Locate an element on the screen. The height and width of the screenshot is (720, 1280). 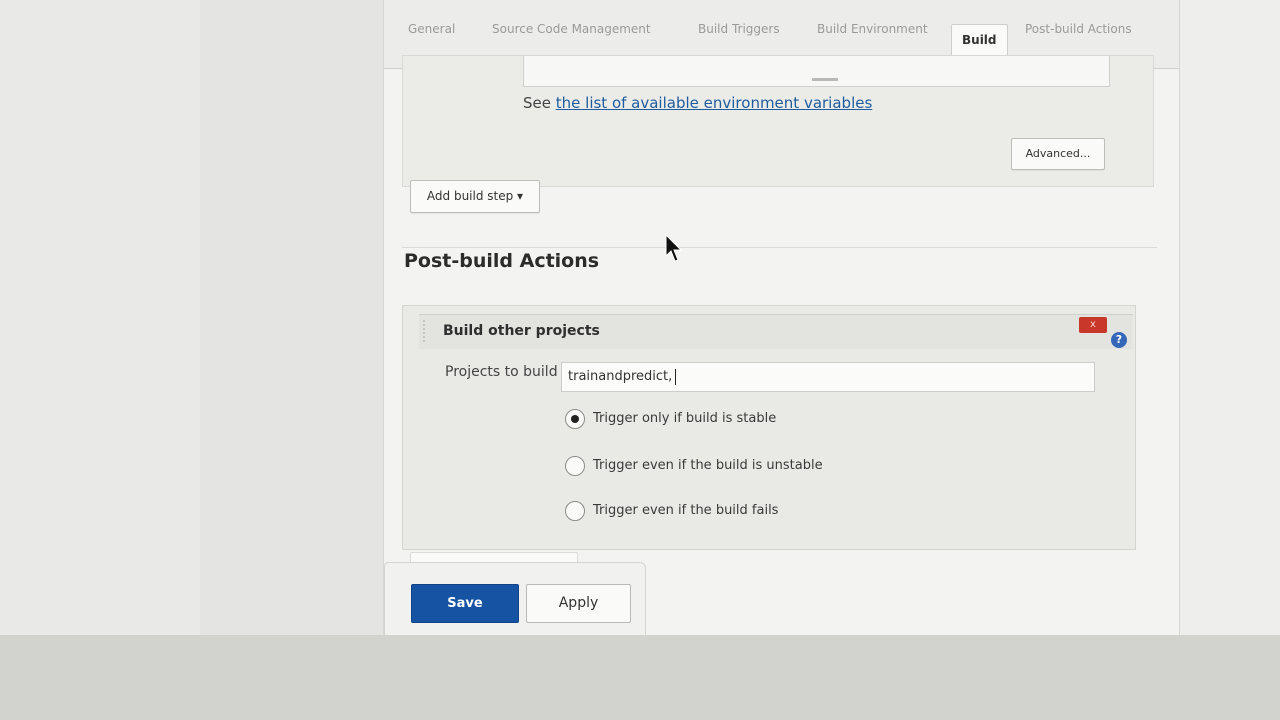
radio-button-checked is located at coordinates (575, 419).